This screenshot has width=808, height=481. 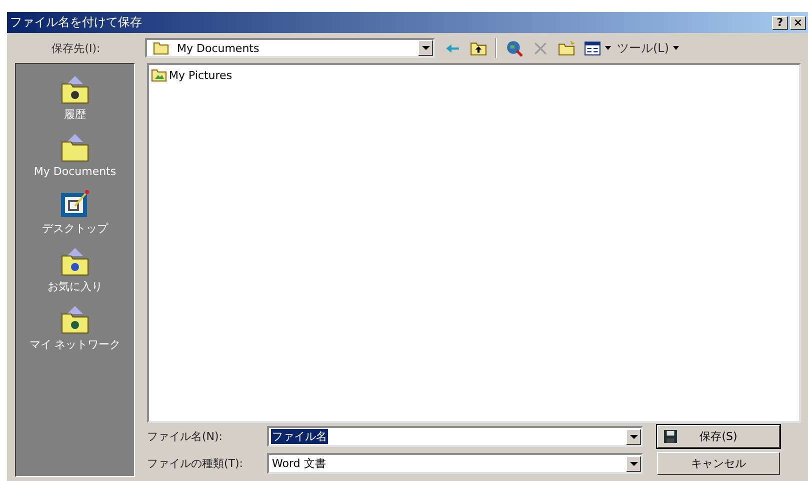 What do you see at coordinates (75, 320) in the screenshot?
I see `network-folder-icon` at bounding box center [75, 320].